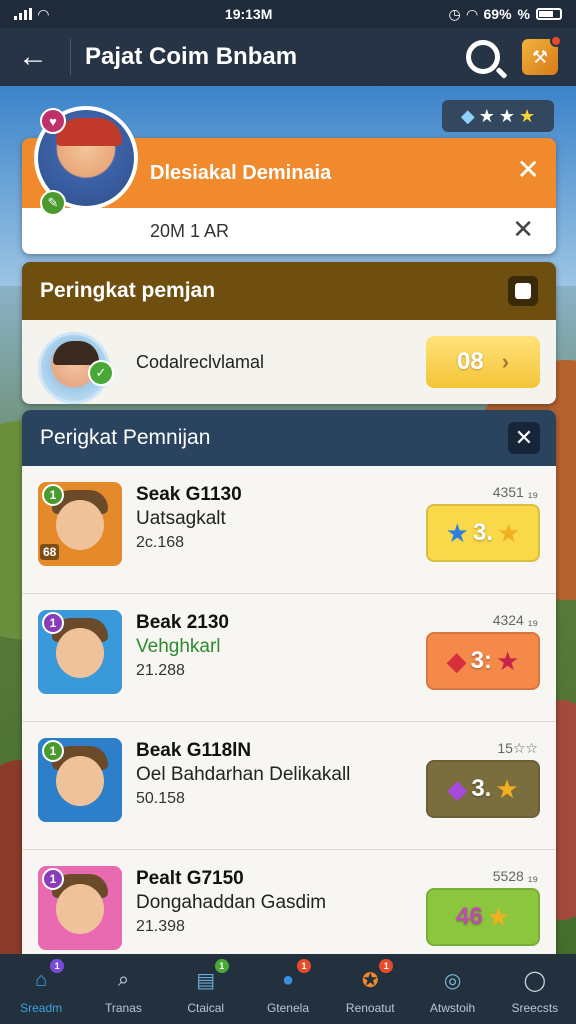 The width and height of the screenshot is (576, 1024). What do you see at coordinates (38, 57) in the screenshot?
I see `back-icon: ←` at bounding box center [38, 57].